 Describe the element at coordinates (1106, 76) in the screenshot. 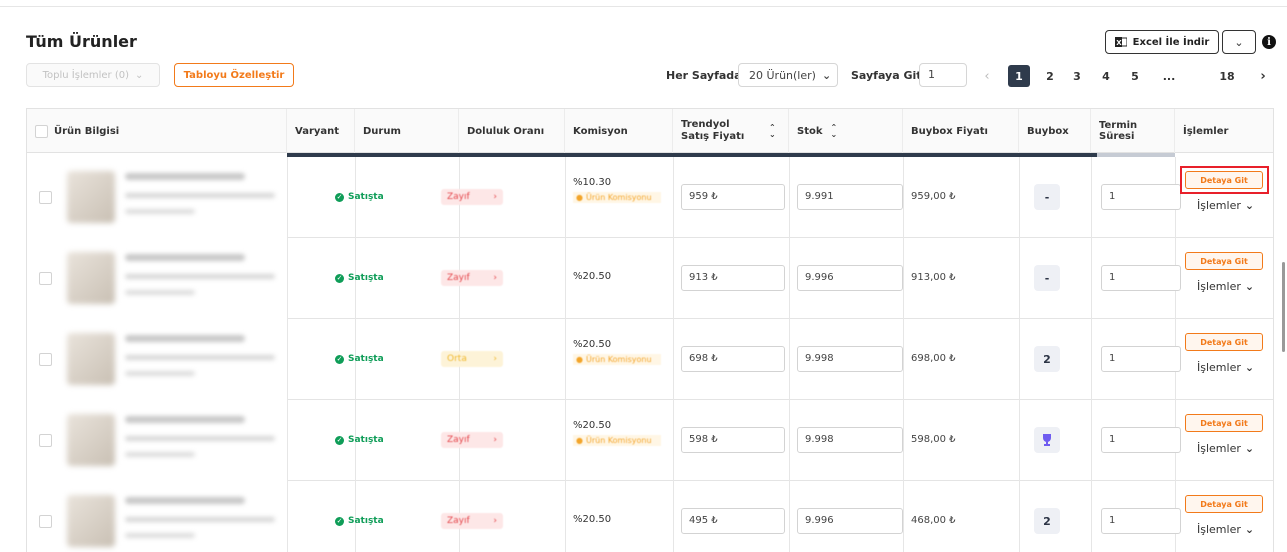

I see `pagination-page-3: 4` at that location.